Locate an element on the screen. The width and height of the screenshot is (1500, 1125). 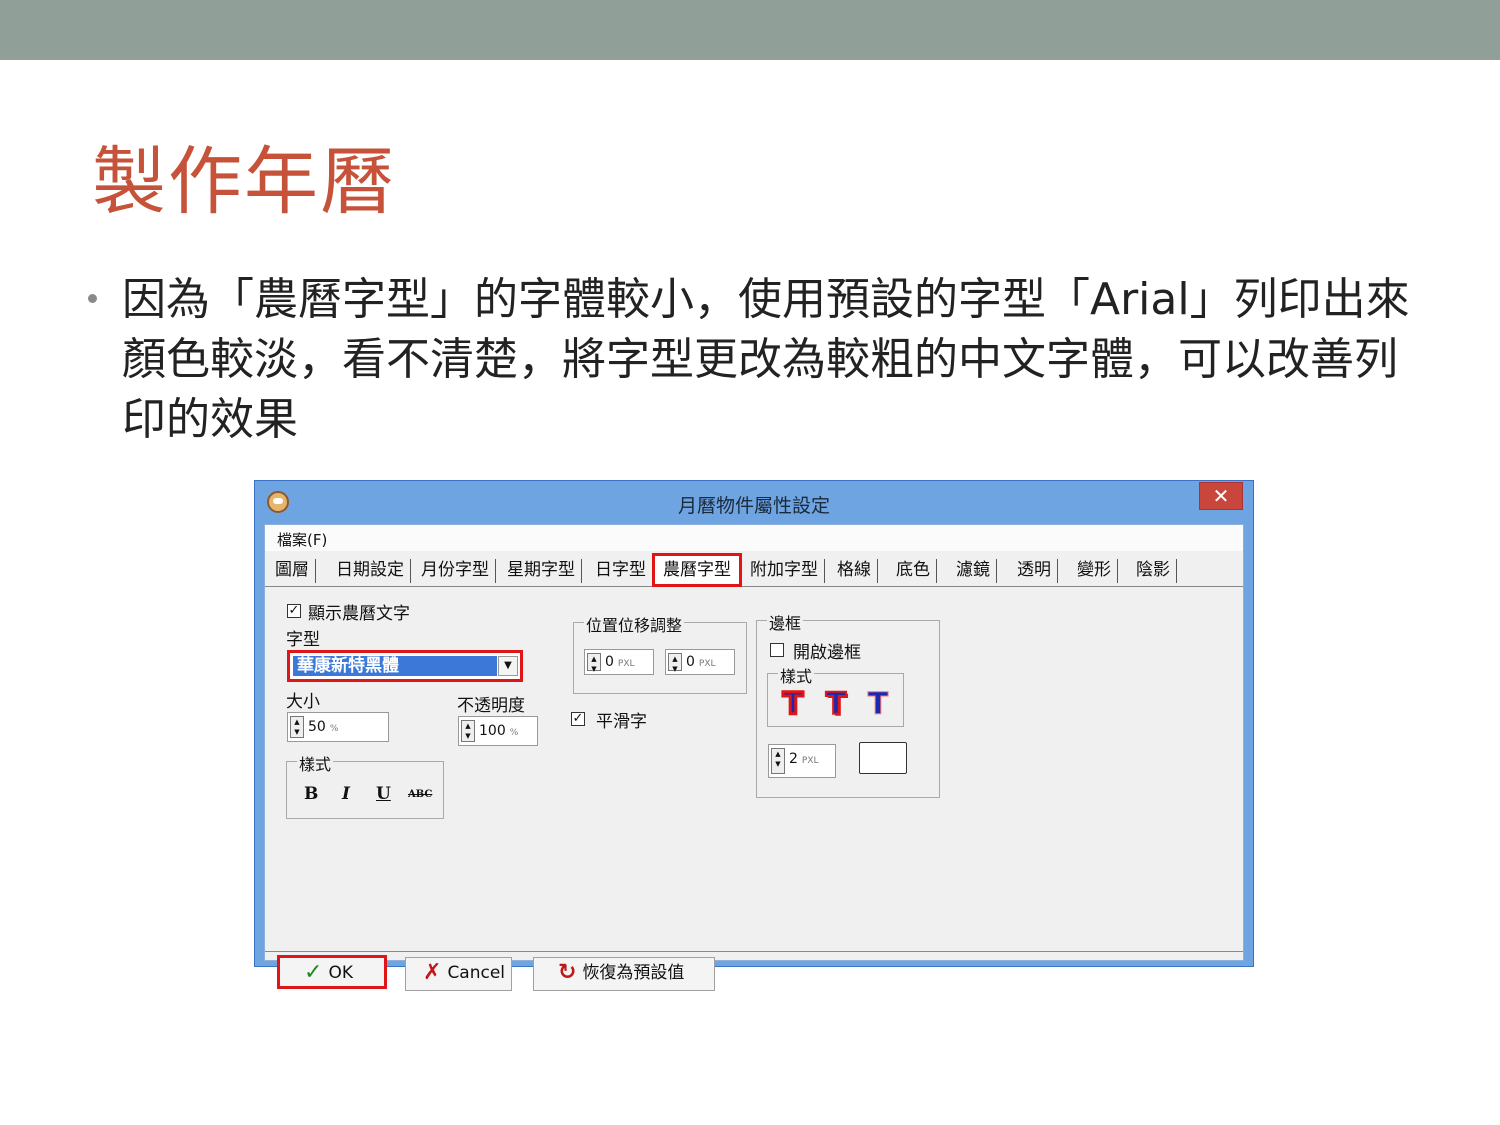
opacity-spinner: ▲ ▼ 100% is located at coordinates (498, 731).